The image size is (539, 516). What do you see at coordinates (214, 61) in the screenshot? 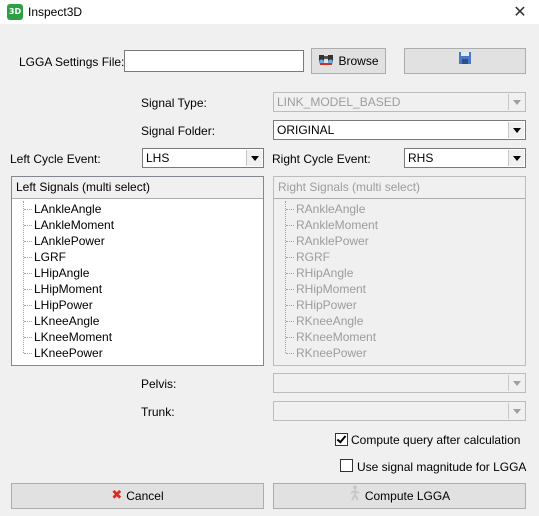
I see `settings-file-input` at bounding box center [214, 61].